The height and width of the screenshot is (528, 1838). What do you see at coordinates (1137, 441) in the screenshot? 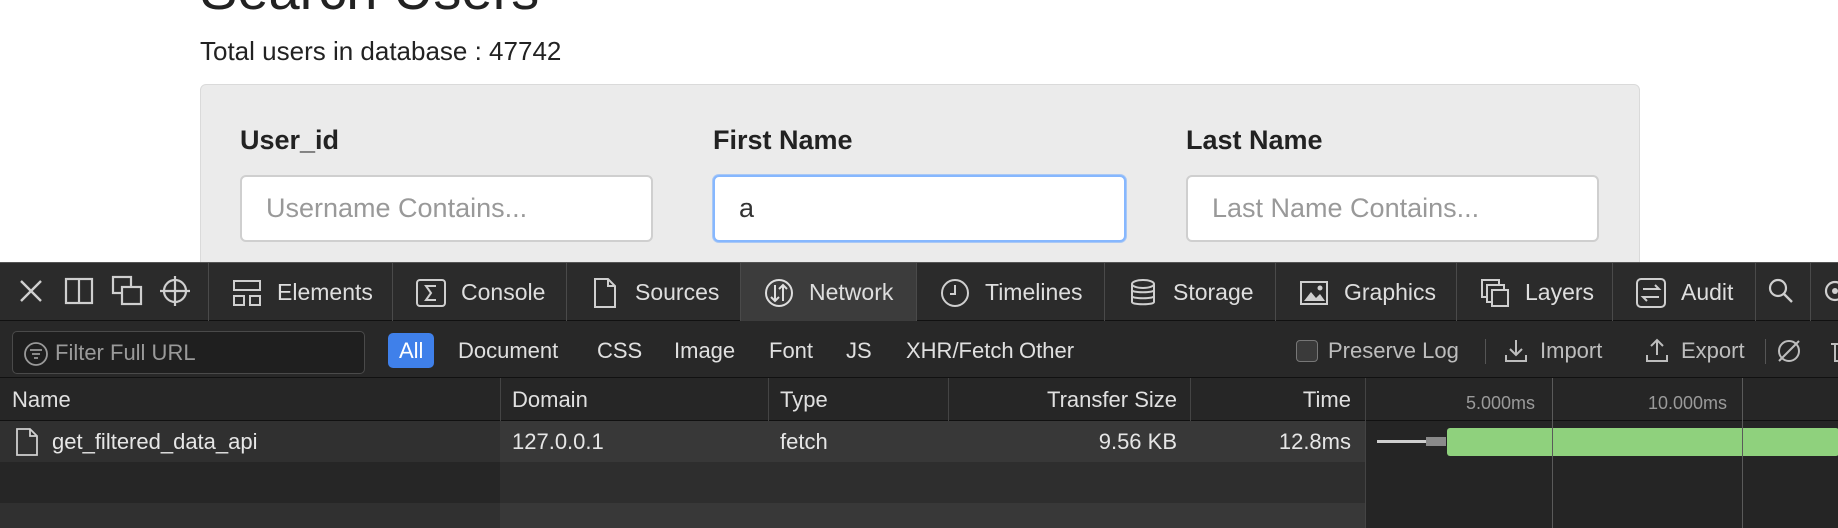
I see `request-transfer-size: 9.56 KB` at bounding box center [1137, 441].